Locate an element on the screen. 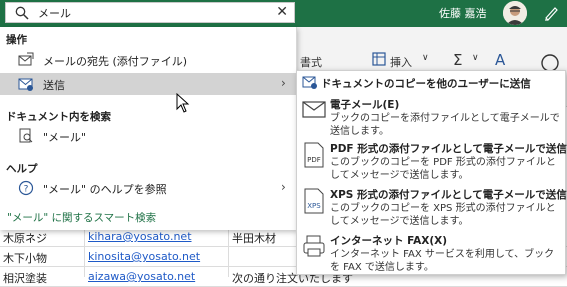  title-bar: ✕ 佐藤 嘉浩 is located at coordinates (283, 13).